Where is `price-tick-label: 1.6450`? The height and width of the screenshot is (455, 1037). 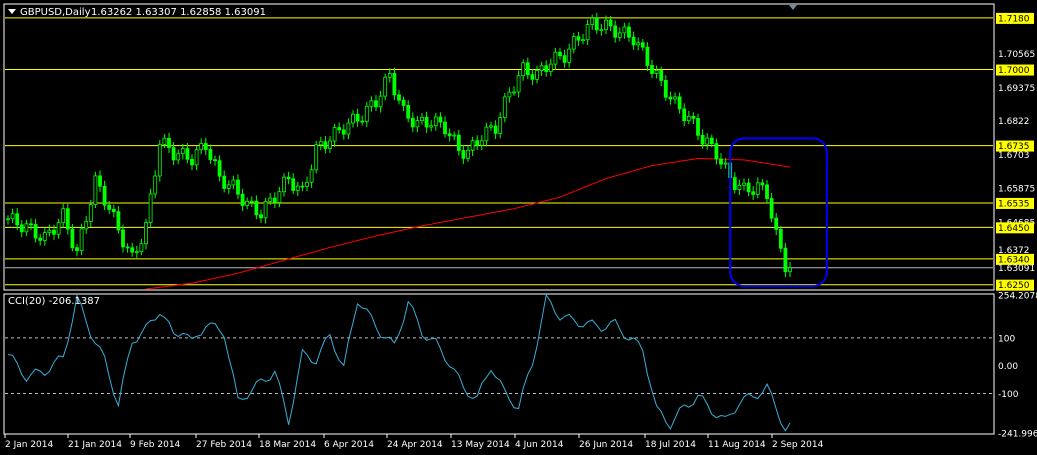 price-tick-label: 1.6450 is located at coordinates (1014, 229).